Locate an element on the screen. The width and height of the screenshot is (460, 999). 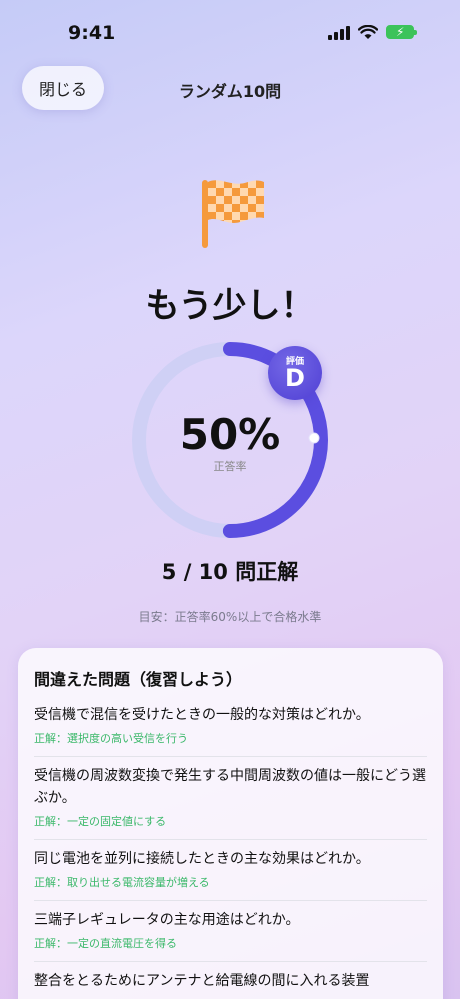
status-time: 9:41 is located at coordinates (92, 33).